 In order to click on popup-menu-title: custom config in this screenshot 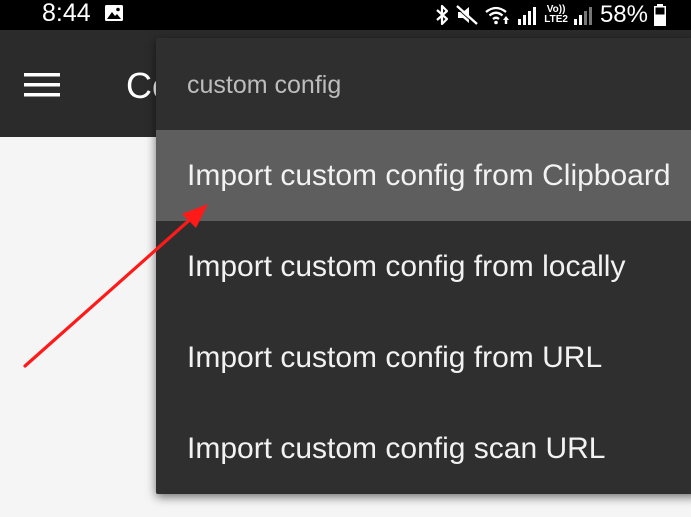, I will do `click(264, 85)`.